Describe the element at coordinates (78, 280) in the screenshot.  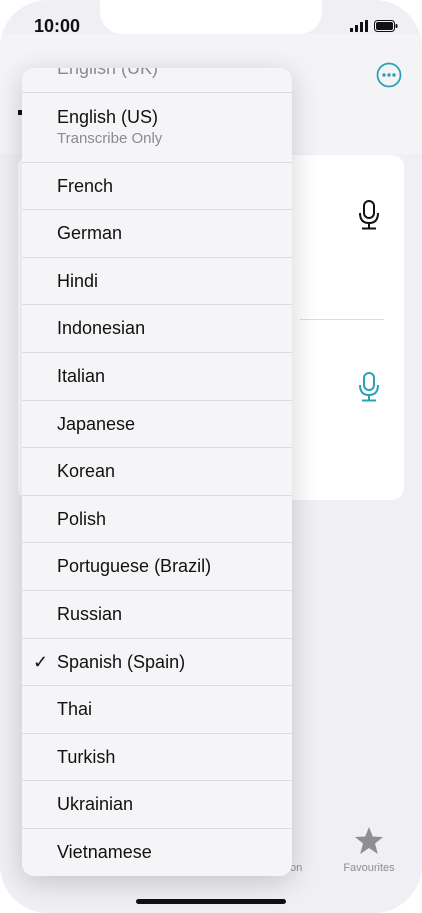
I see `language-option-label: Hindi` at that location.